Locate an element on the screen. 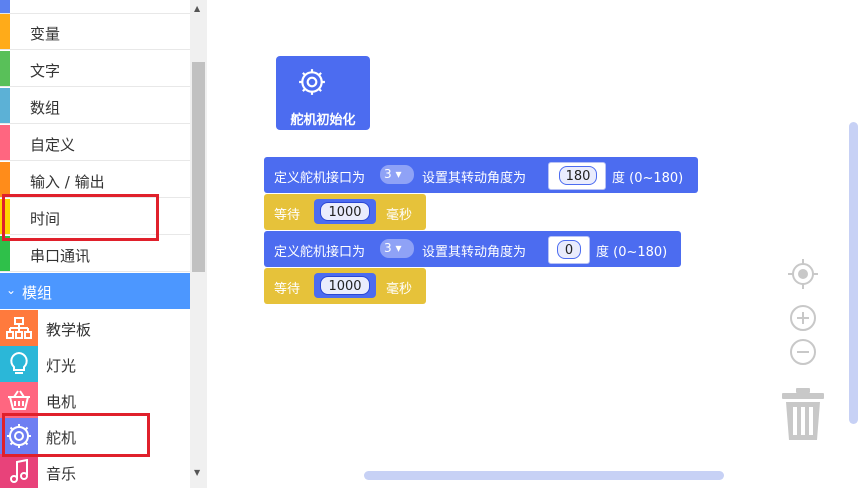 This screenshot has width=864, height=488. module-group-label: 模组 is located at coordinates (37, 293).